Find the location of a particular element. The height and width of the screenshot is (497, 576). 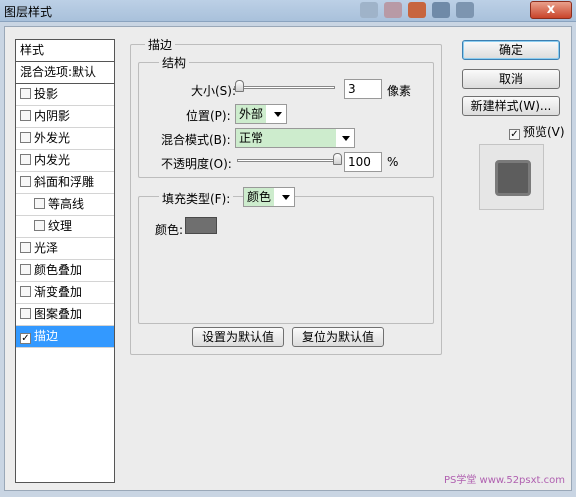

position-dropdown: 外部 is located at coordinates (261, 114).